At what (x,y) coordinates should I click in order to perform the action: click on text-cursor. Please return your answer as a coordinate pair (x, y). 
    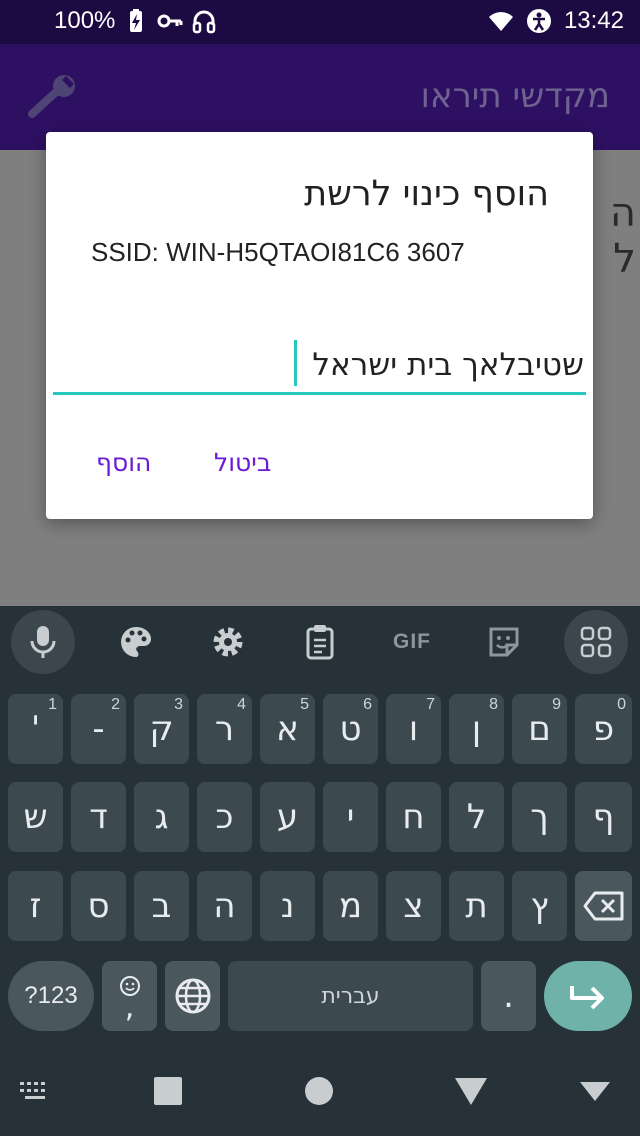
    Looking at the image, I should click on (295, 363).